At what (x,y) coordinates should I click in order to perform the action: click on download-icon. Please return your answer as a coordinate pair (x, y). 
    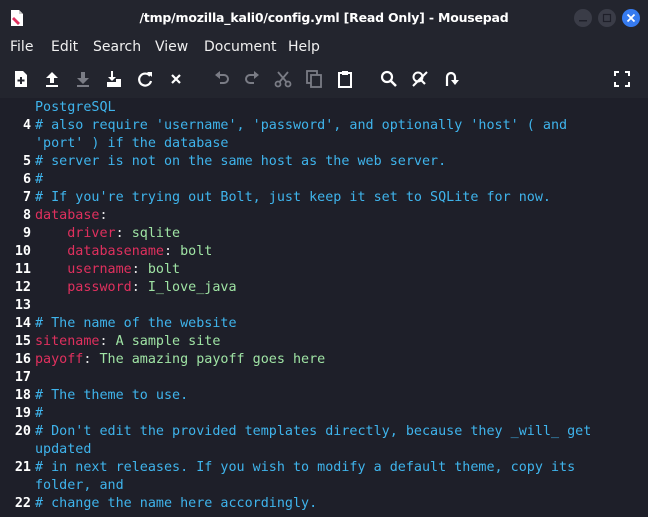
    Looking at the image, I should click on (83, 79).